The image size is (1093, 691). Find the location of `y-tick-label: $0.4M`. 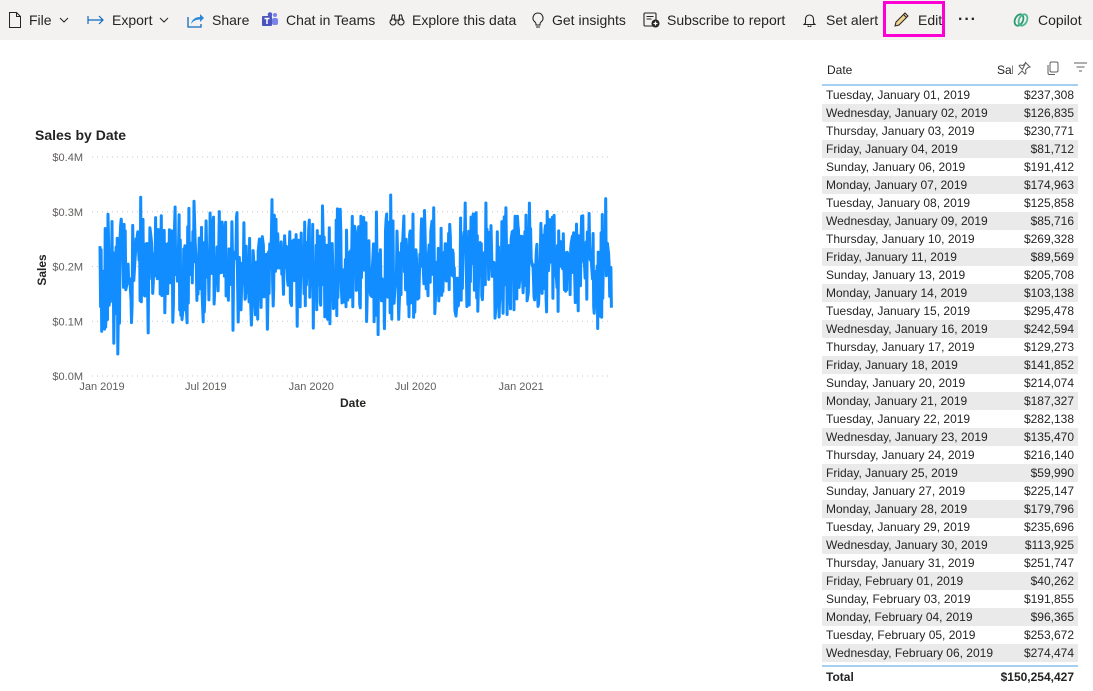

y-tick-label: $0.4M is located at coordinates (67, 158).